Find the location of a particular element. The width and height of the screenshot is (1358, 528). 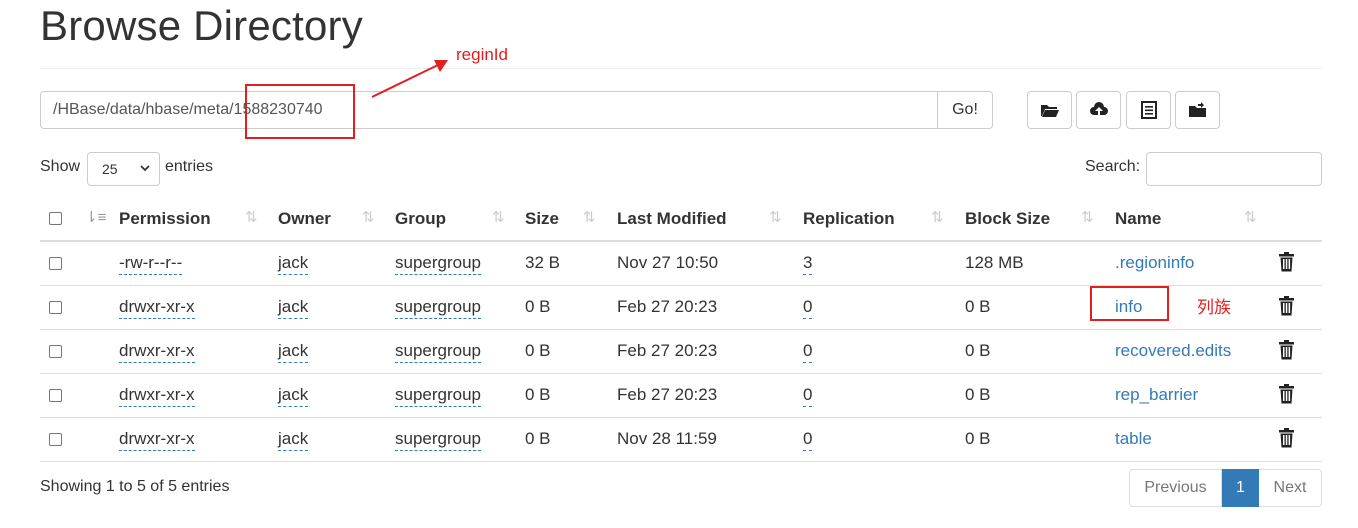

column-header-owner: Owner is located at coordinates (304, 219).